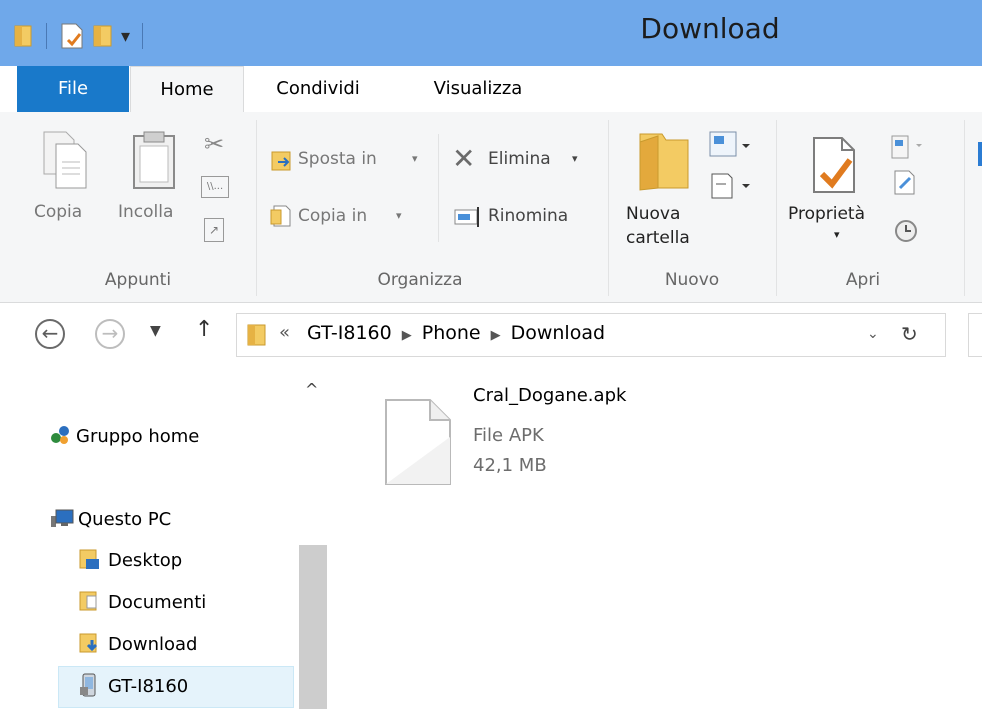  Describe the element at coordinates (125, 36) in the screenshot. I see `customize-toolbar-icon: ▾` at that location.